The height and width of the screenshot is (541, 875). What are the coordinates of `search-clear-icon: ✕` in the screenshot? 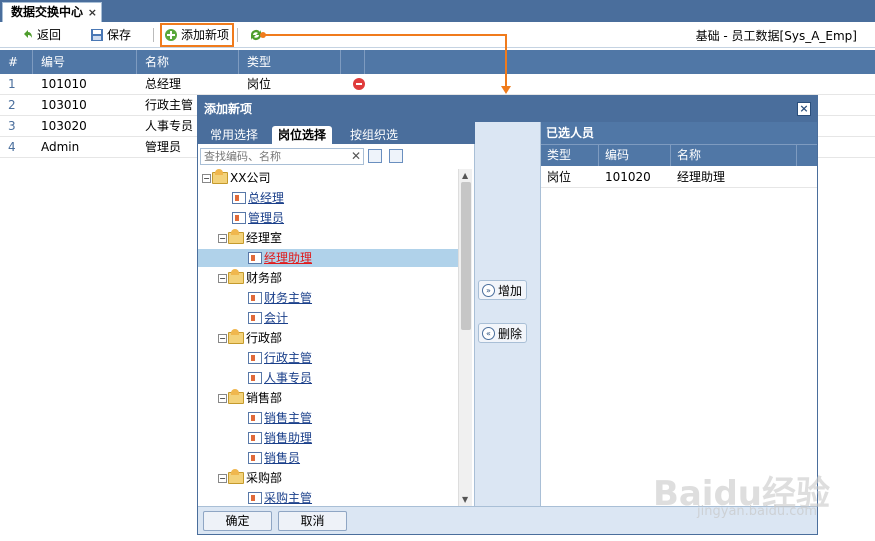 It's located at (356, 156).